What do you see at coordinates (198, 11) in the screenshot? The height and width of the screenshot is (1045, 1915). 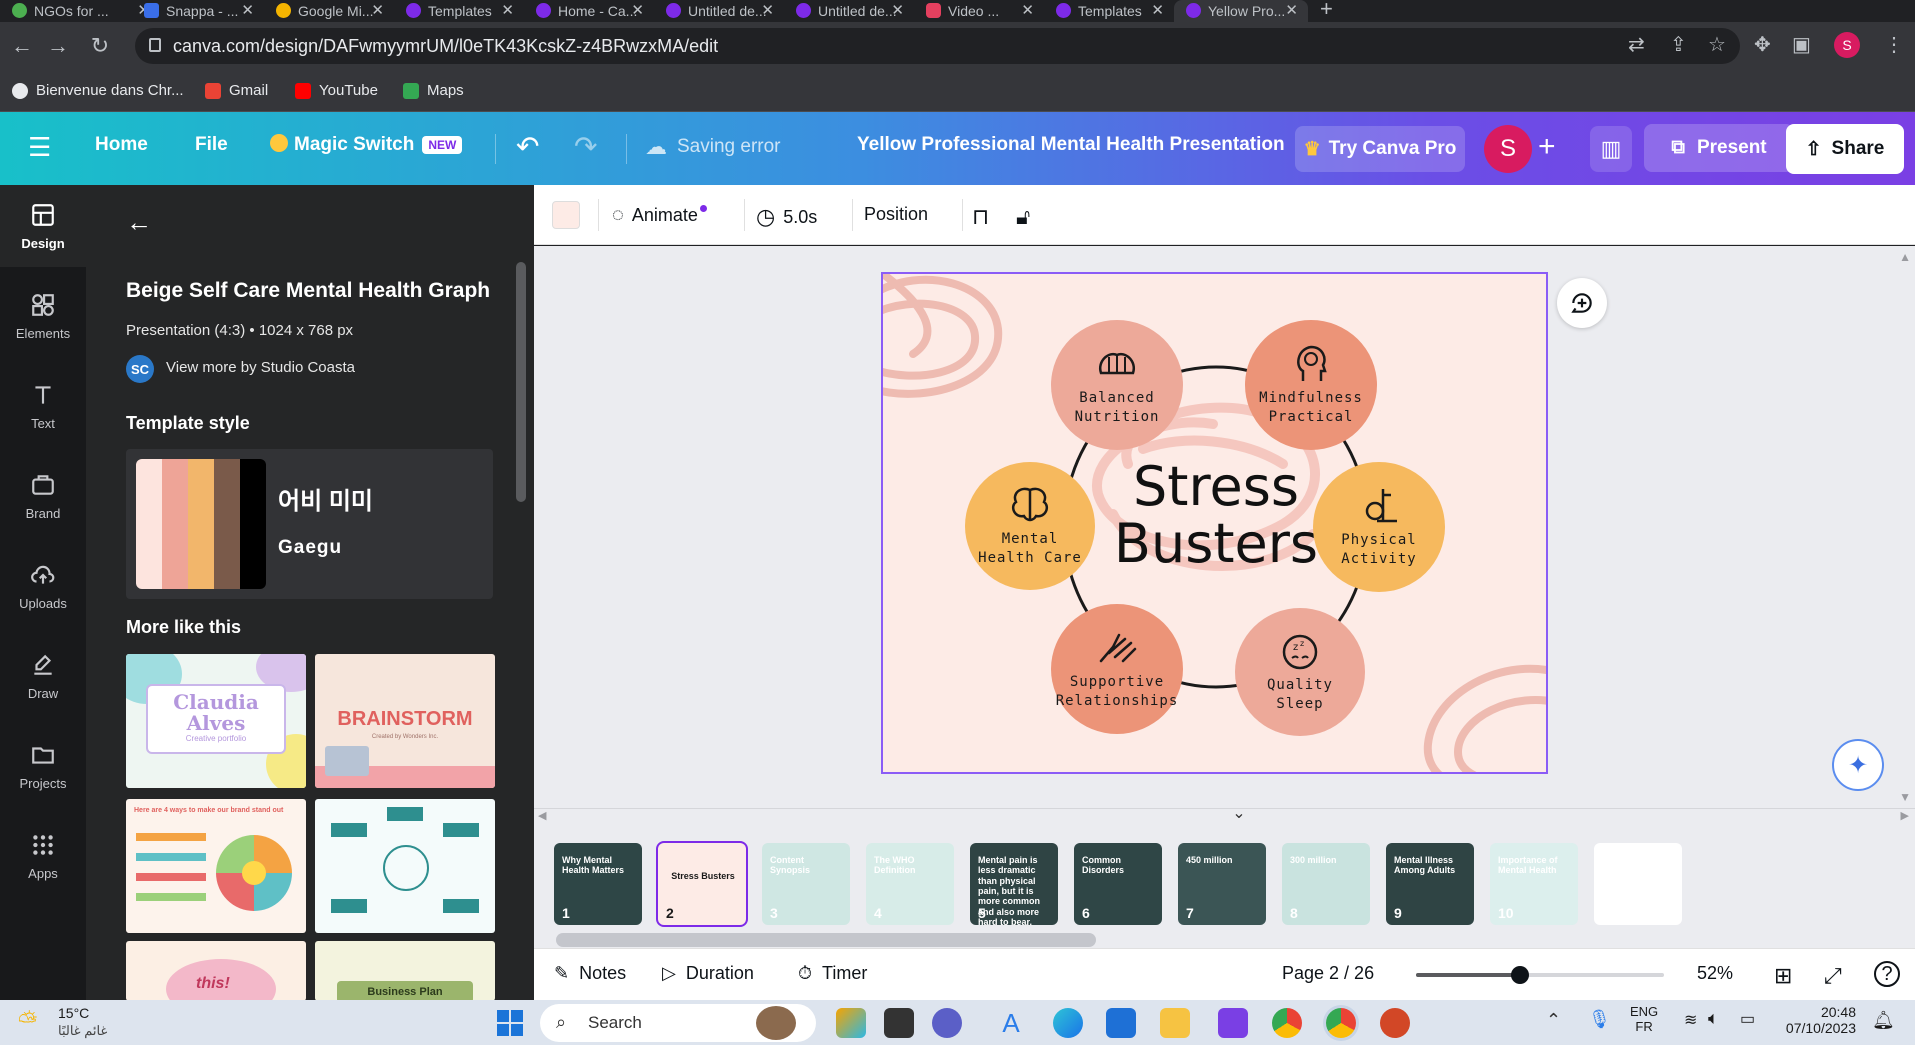 I see `browser-tab: Snappa - ... ✕` at bounding box center [198, 11].